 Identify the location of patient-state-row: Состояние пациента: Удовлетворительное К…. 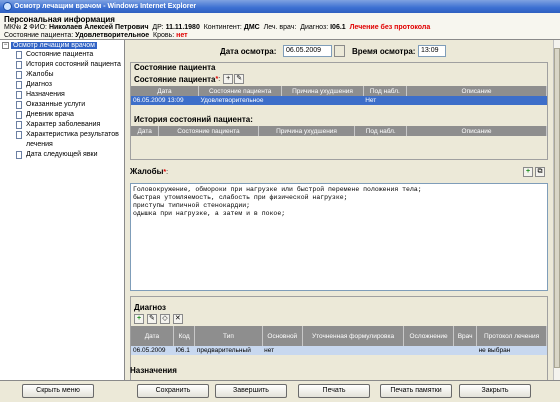
(280, 36).